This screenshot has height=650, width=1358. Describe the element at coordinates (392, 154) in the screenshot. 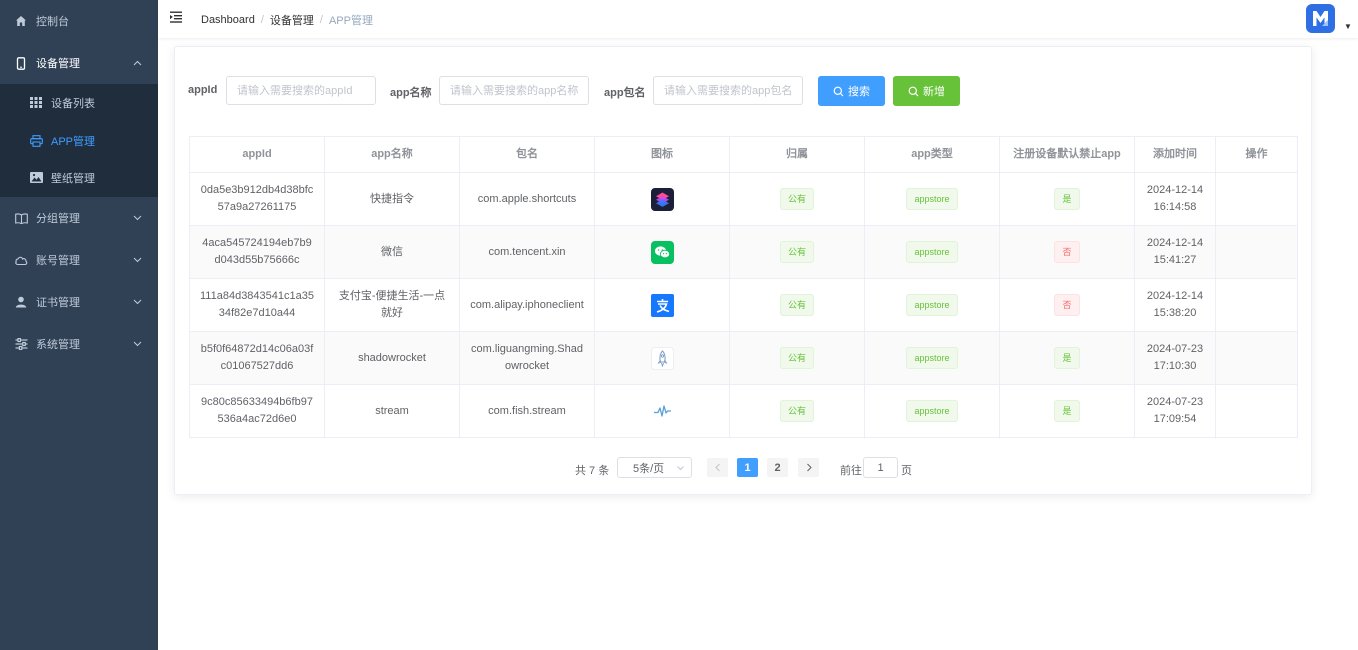

I see `column-header-app-name: app名称` at that location.